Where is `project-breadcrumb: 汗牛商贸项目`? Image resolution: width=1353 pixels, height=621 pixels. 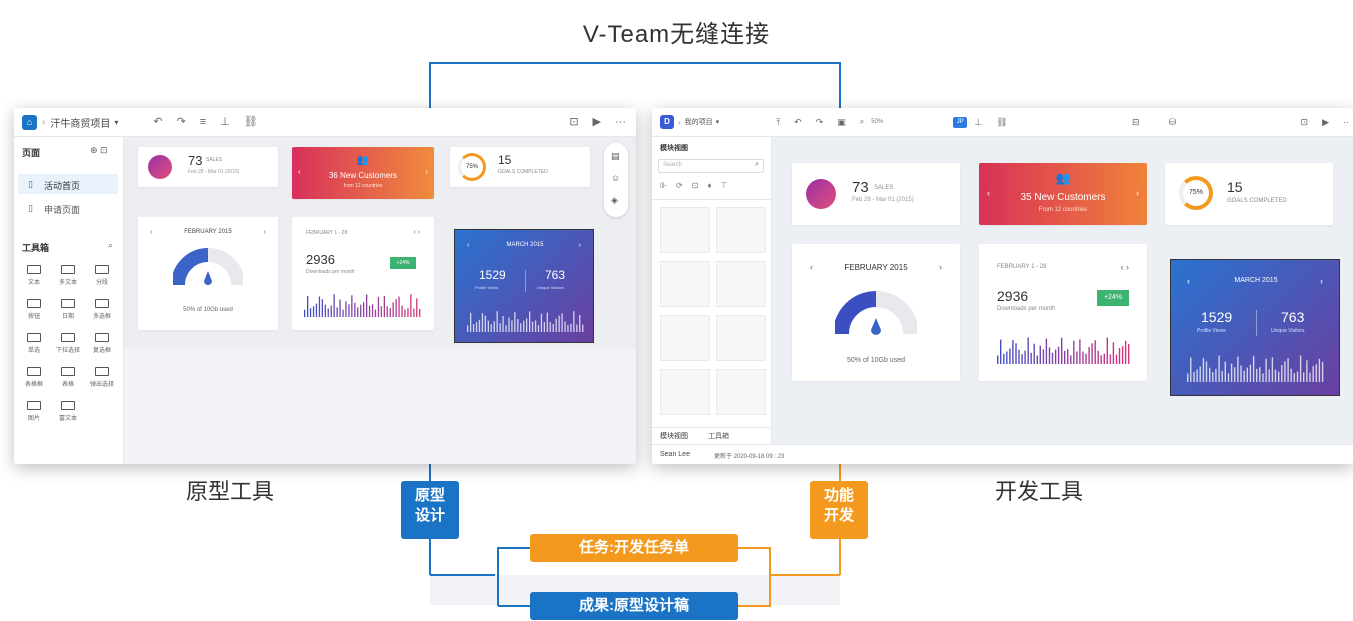
project-breadcrumb: 汗牛商贸项目 is located at coordinates (80, 122).